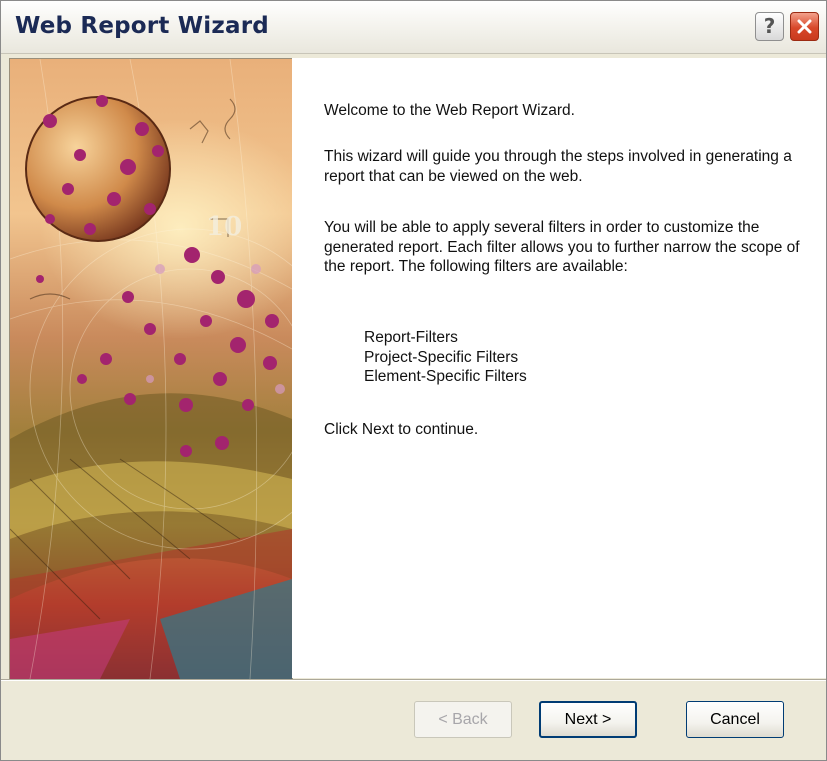  What do you see at coordinates (224, 227) in the screenshot?
I see `svg-text: 10` at bounding box center [224, 227].